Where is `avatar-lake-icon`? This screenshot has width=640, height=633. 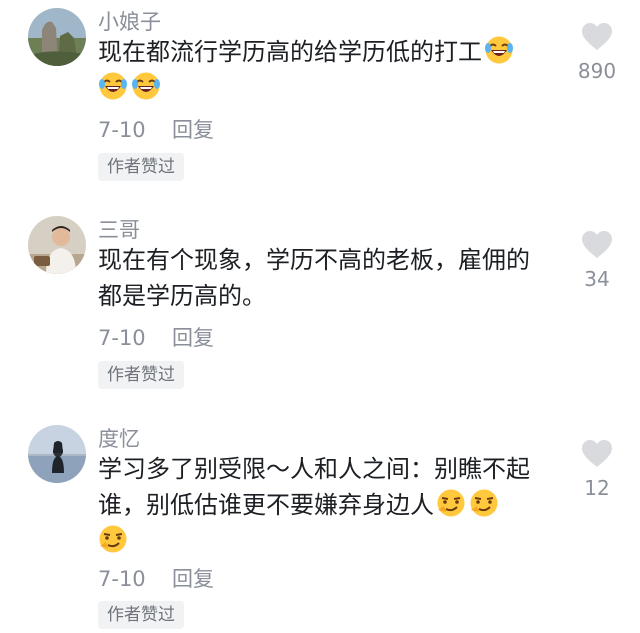
avatar-lake-icon is located at coordinates (57, 454).